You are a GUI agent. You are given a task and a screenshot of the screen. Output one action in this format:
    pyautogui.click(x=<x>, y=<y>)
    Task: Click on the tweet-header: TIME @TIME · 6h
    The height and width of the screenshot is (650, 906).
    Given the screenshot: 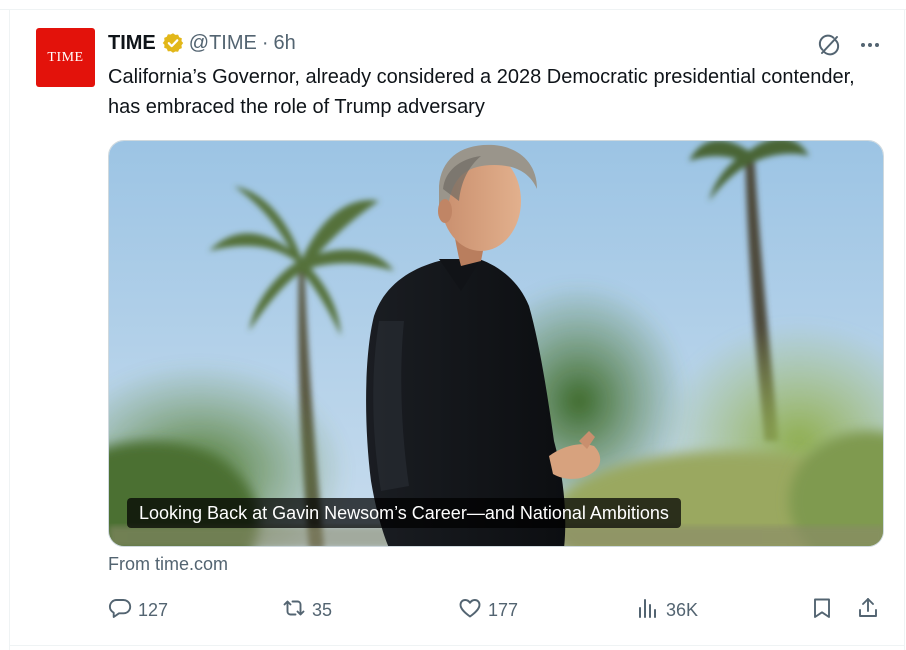 What is the action you would take?
    pyautogui.click(x=202, y=43)
    